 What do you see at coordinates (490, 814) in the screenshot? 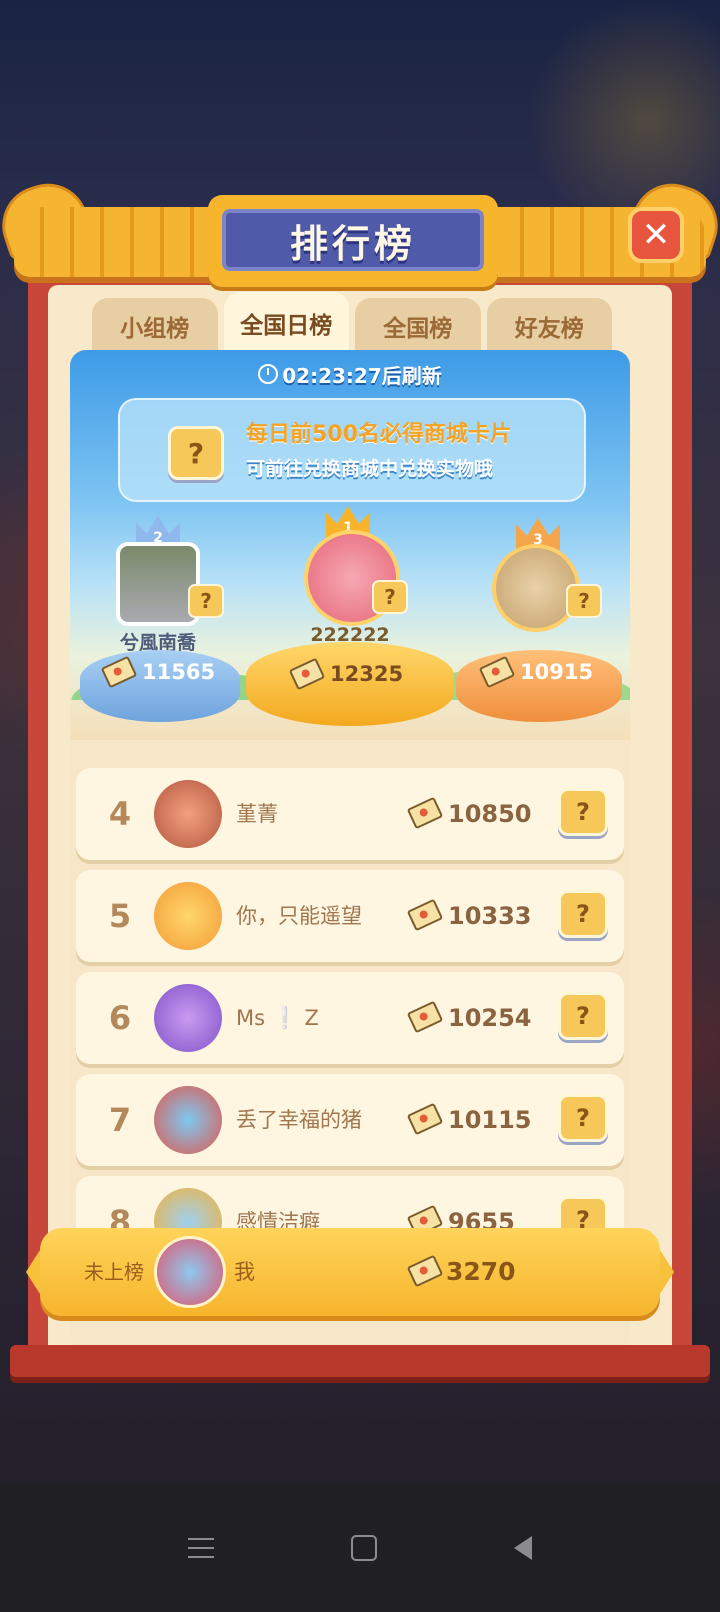
I see `row-score: 10850` at bounding box center [490, 814].